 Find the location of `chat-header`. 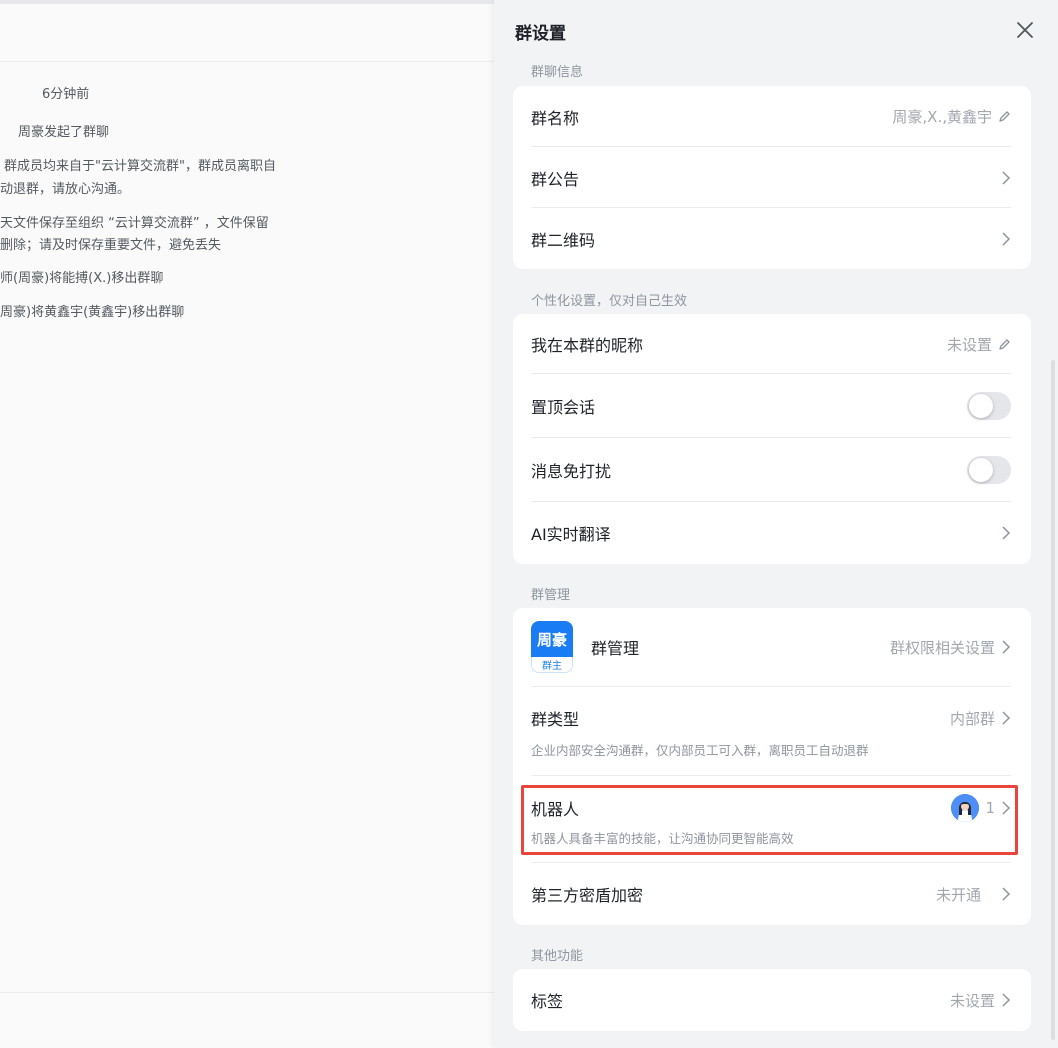

chat-header is located at coordinates (247, 33).